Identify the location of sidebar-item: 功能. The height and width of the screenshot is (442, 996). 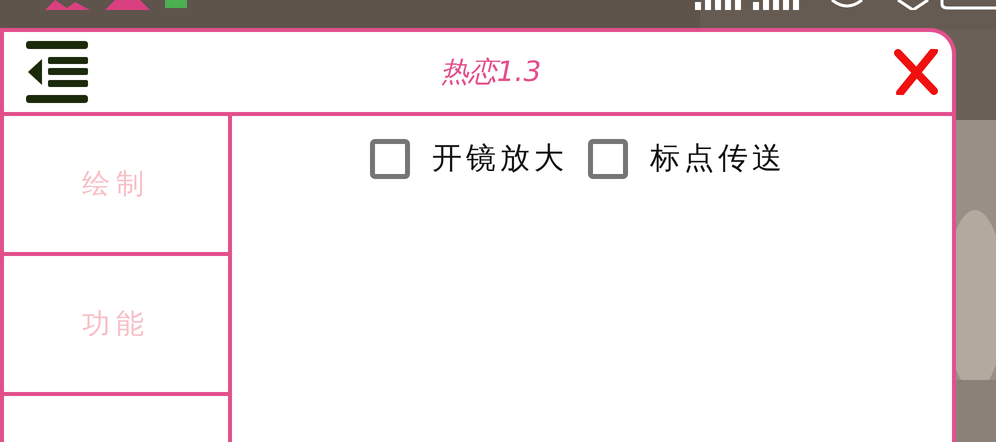
(116, 326).